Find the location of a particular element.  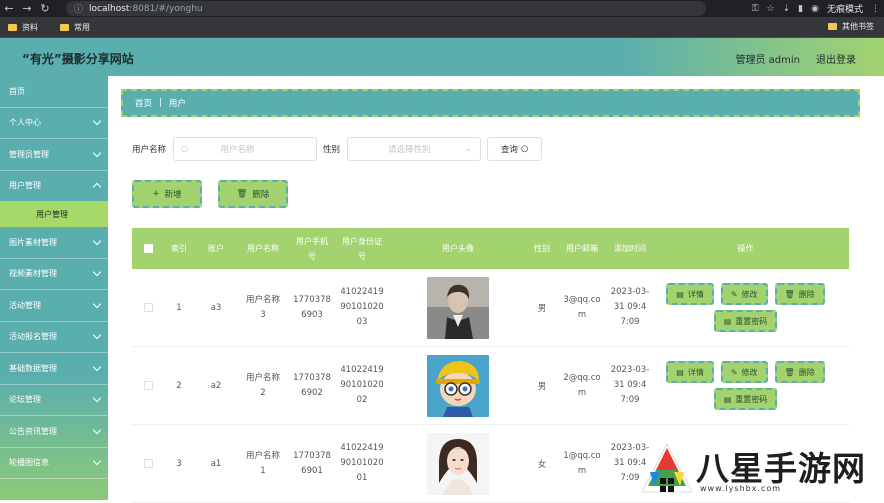

search-icon: ○ is located at coordinates (185, 149).